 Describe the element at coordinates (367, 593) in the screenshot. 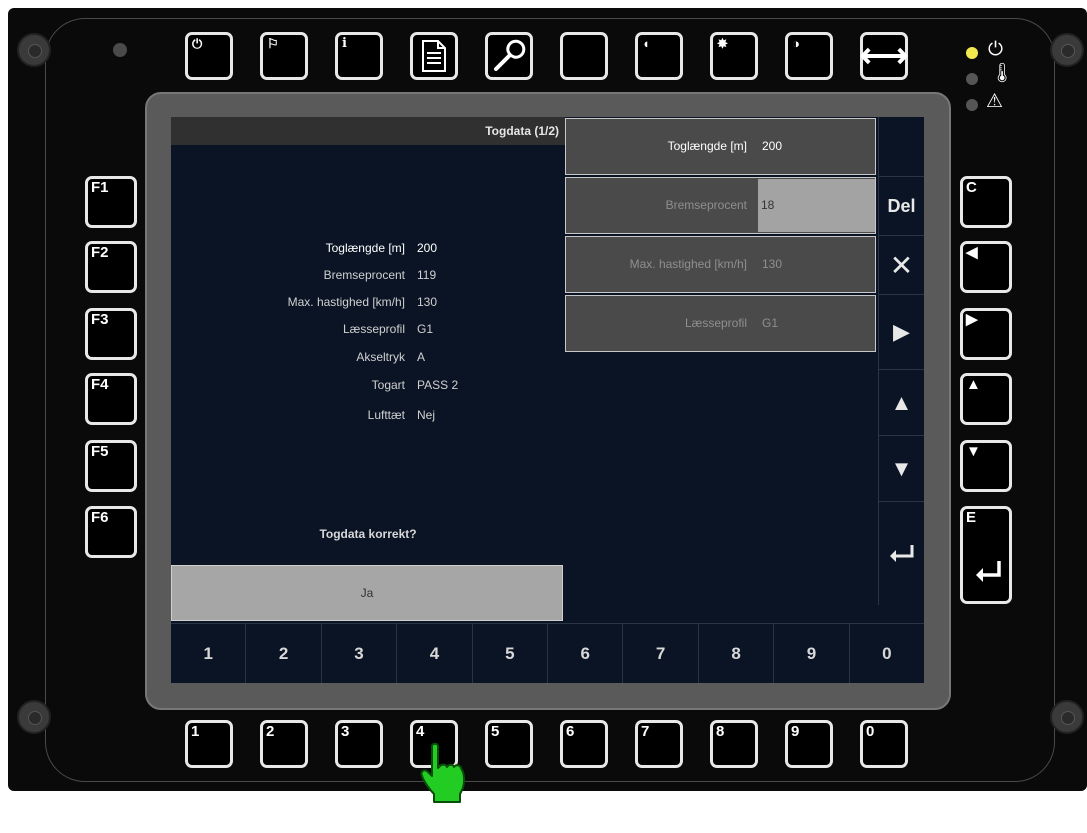

I see `confirm-yes-button: Ja` at that location.